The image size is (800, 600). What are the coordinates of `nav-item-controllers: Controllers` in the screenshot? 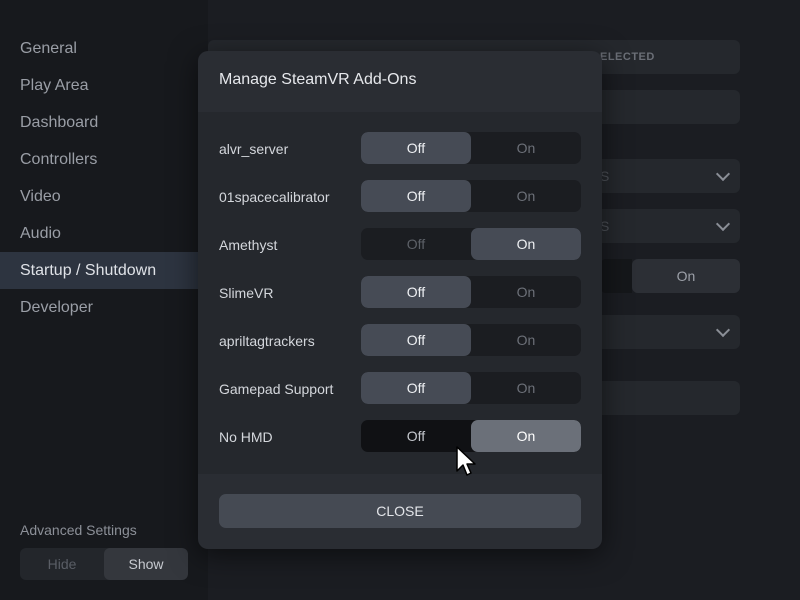 It's located at (104, 159).